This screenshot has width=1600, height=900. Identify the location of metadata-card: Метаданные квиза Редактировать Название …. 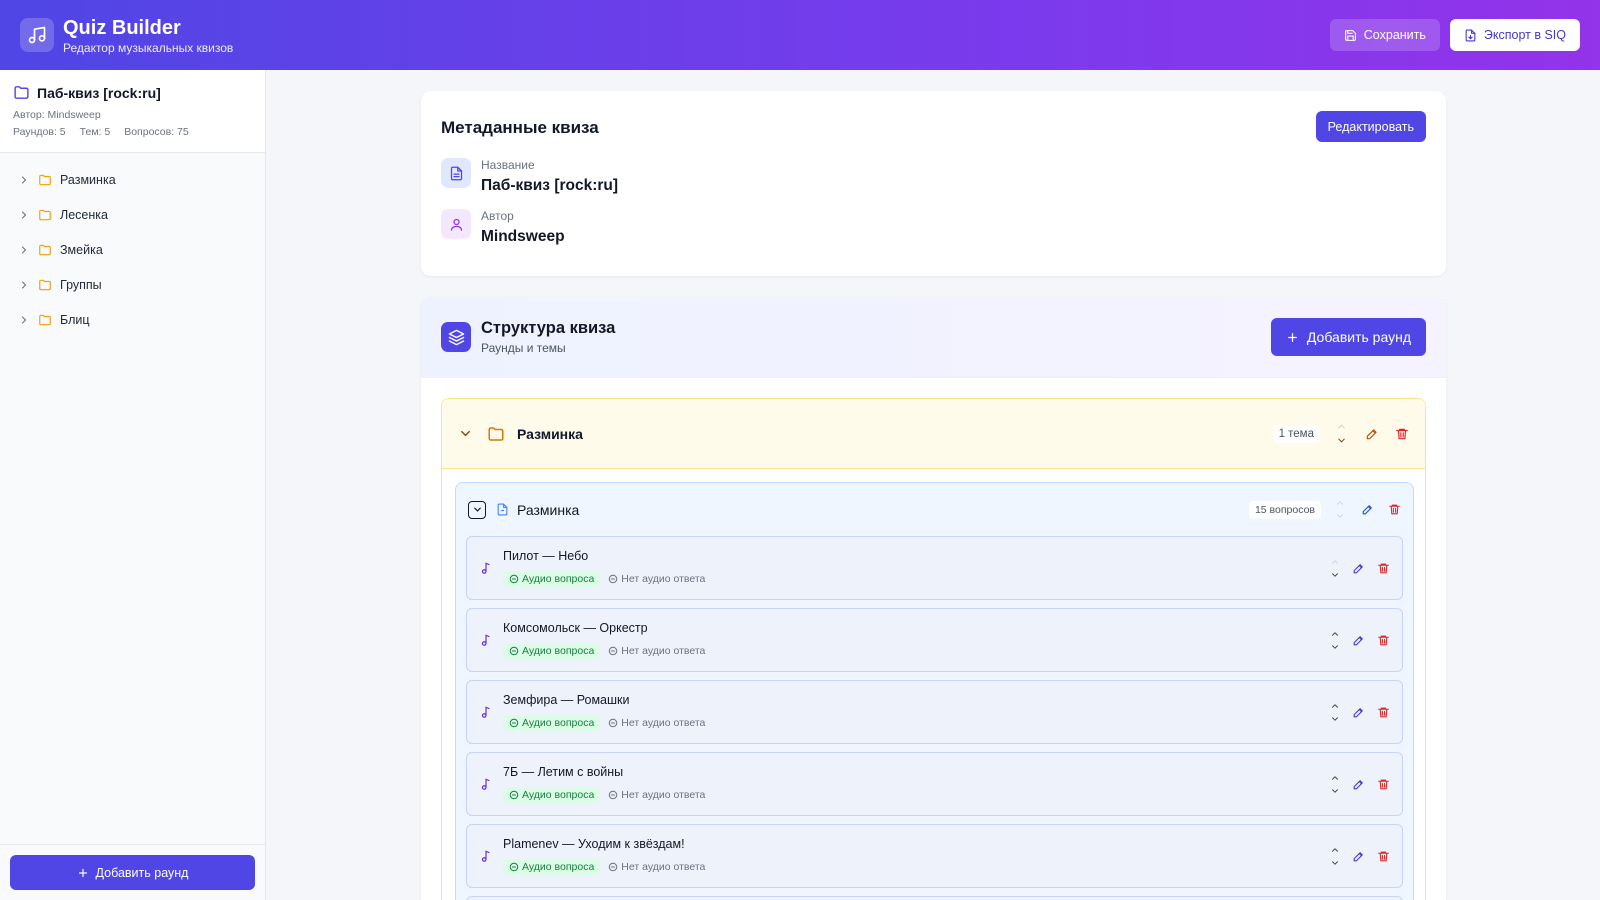
(933, 183).